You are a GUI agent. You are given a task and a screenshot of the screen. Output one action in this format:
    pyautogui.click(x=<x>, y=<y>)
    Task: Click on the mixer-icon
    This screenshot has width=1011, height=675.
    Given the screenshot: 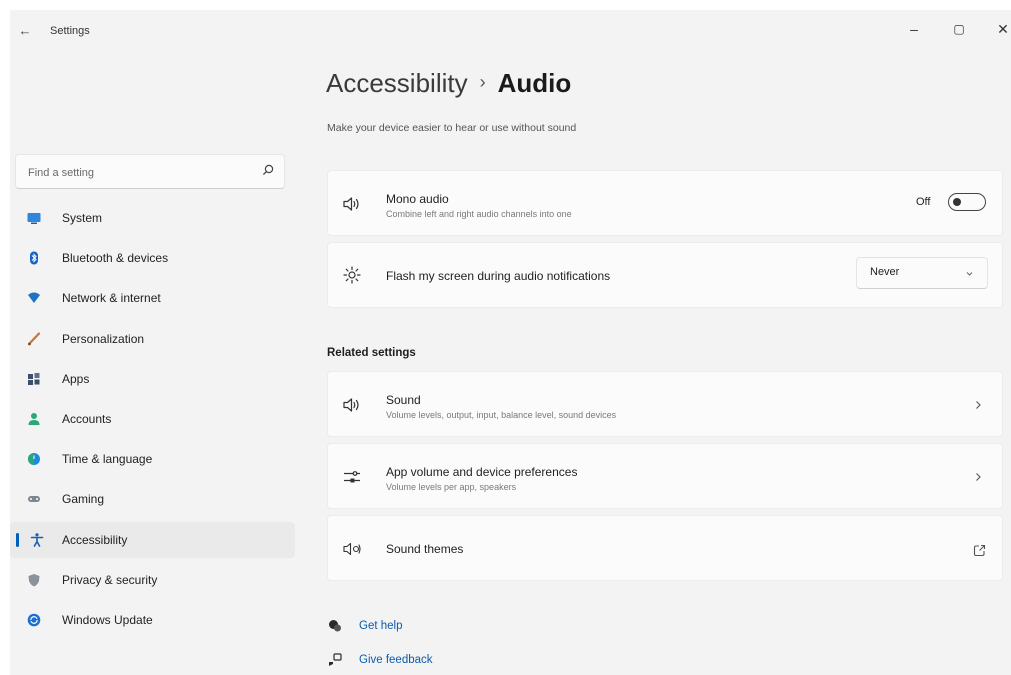 What is the action you would take?
    pyautogui.click(x=352, y=477)
    